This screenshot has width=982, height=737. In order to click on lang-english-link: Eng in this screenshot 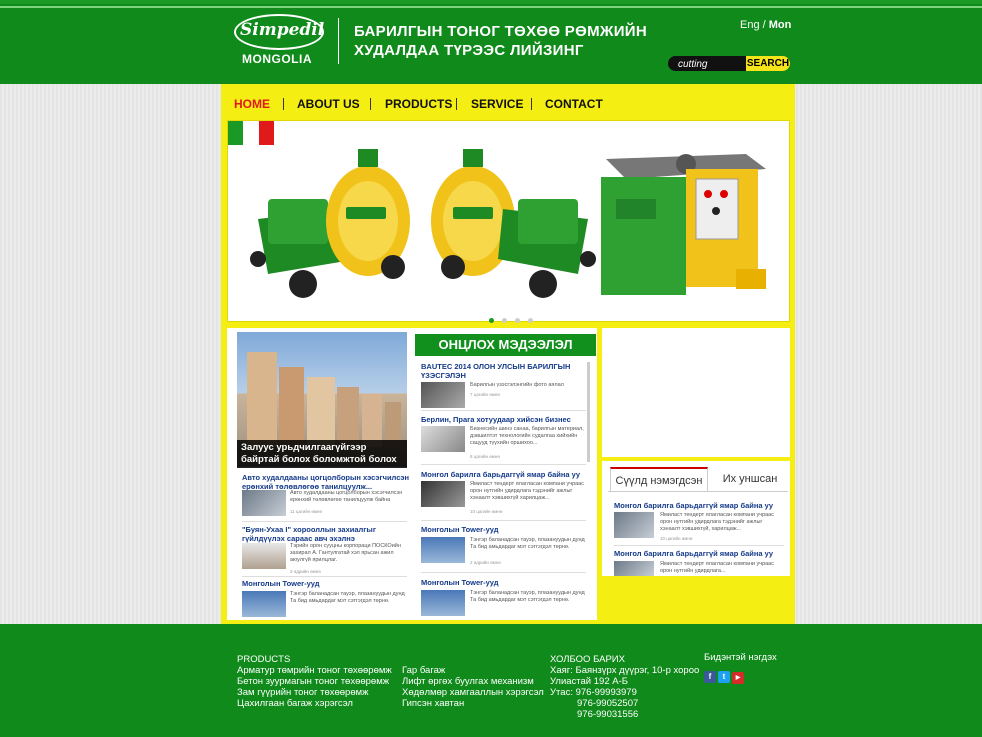, I will do `click(750, 25)`.